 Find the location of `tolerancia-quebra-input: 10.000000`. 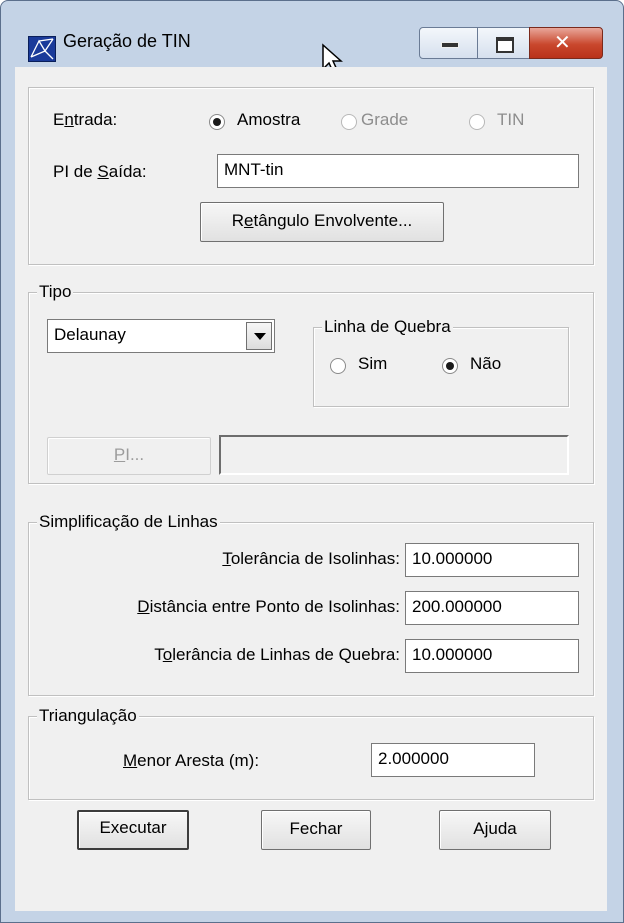

tolerancia-quebra-input: 10.000000 is located at coordinates (492, 656).